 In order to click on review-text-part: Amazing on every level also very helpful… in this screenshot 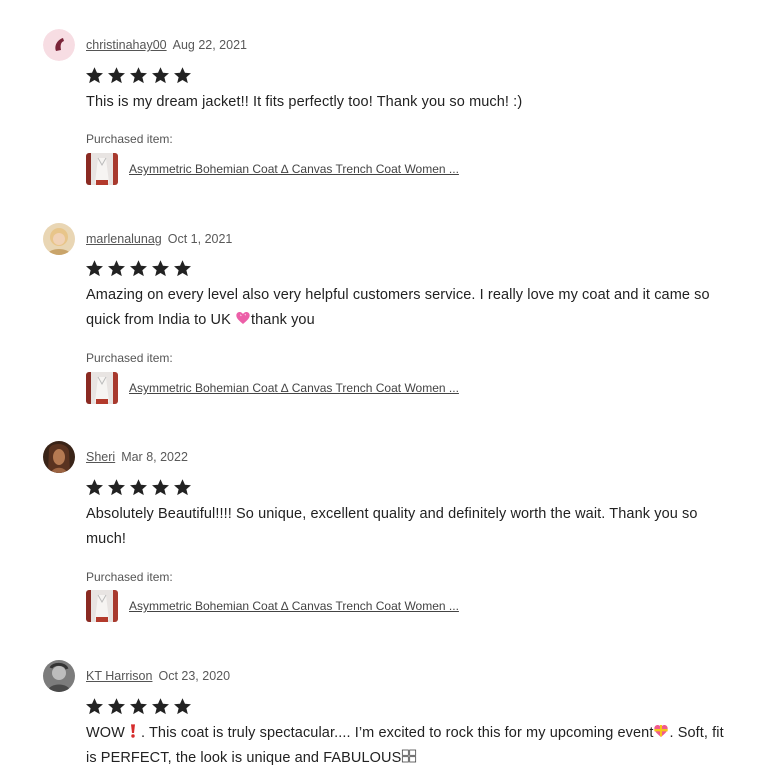, I will do `click(398, 307)`.